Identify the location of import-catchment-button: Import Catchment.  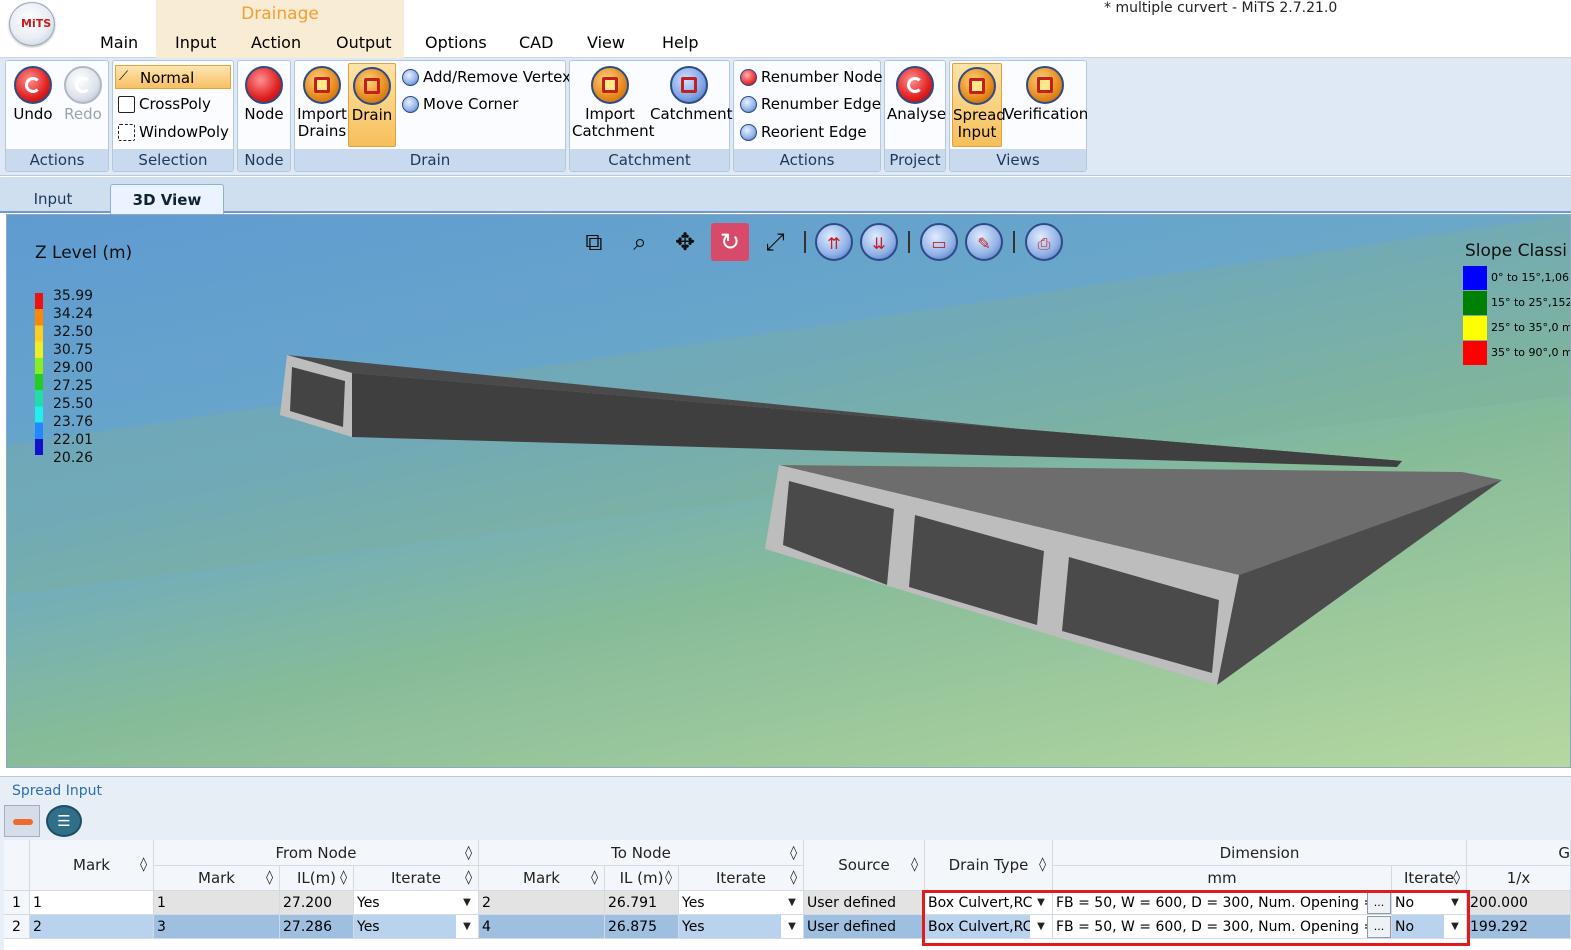
(613, 105).